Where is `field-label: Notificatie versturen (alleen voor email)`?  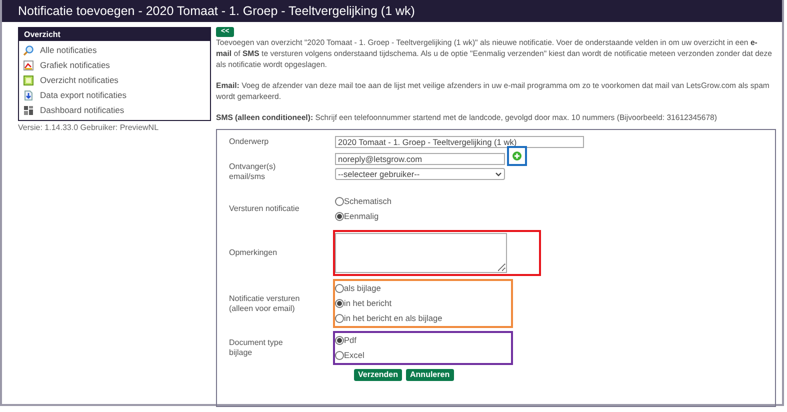 field-label: Notificatie versturen (alleen voor email) is located at coordinates (264, 304).